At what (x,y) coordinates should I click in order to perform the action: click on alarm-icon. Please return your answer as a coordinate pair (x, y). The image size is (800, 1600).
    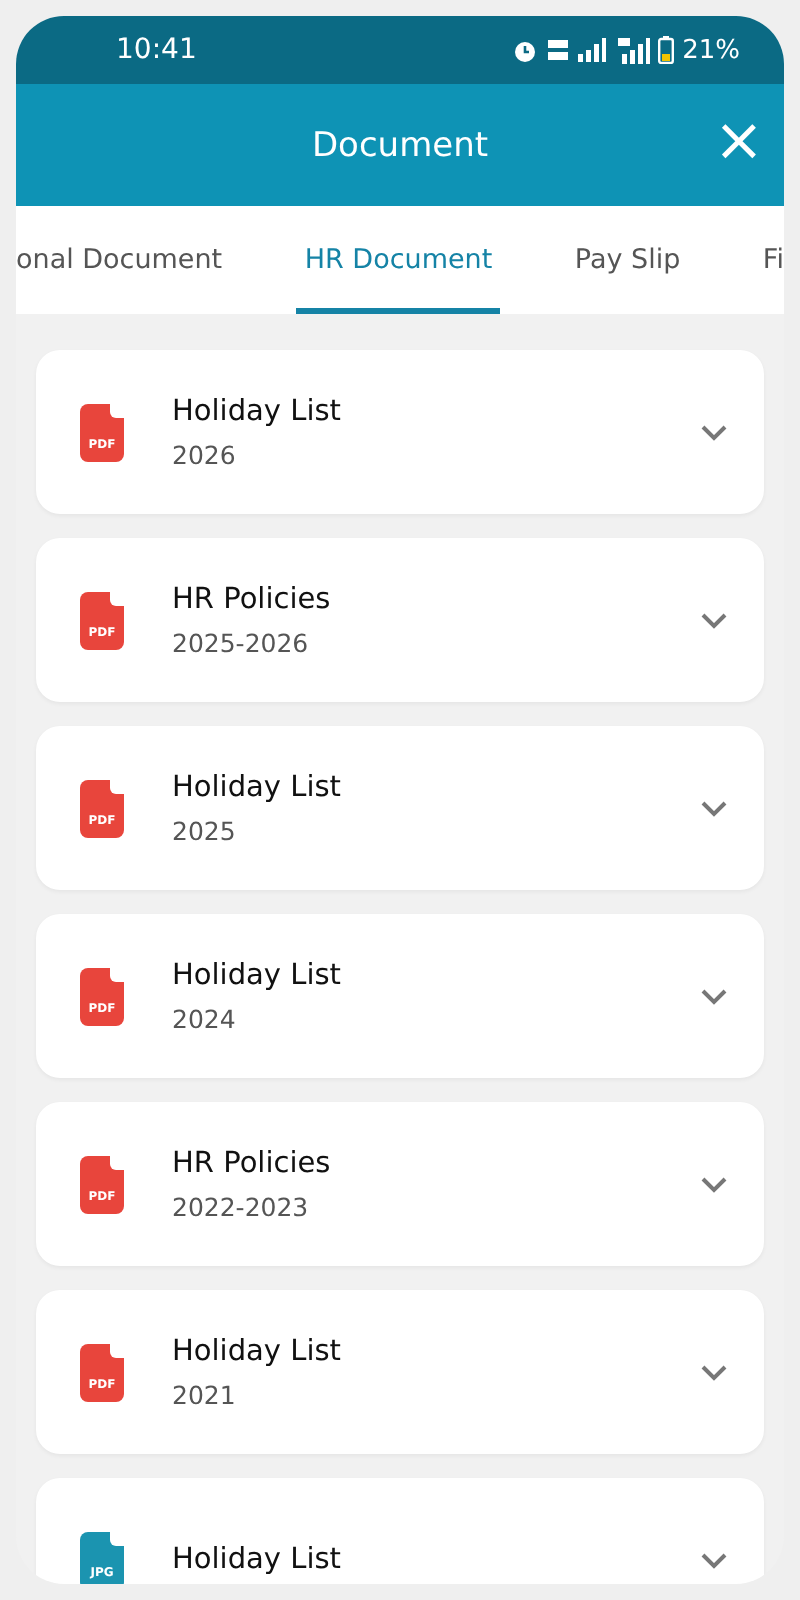
    Looking at the image, I should click on (525, 50).